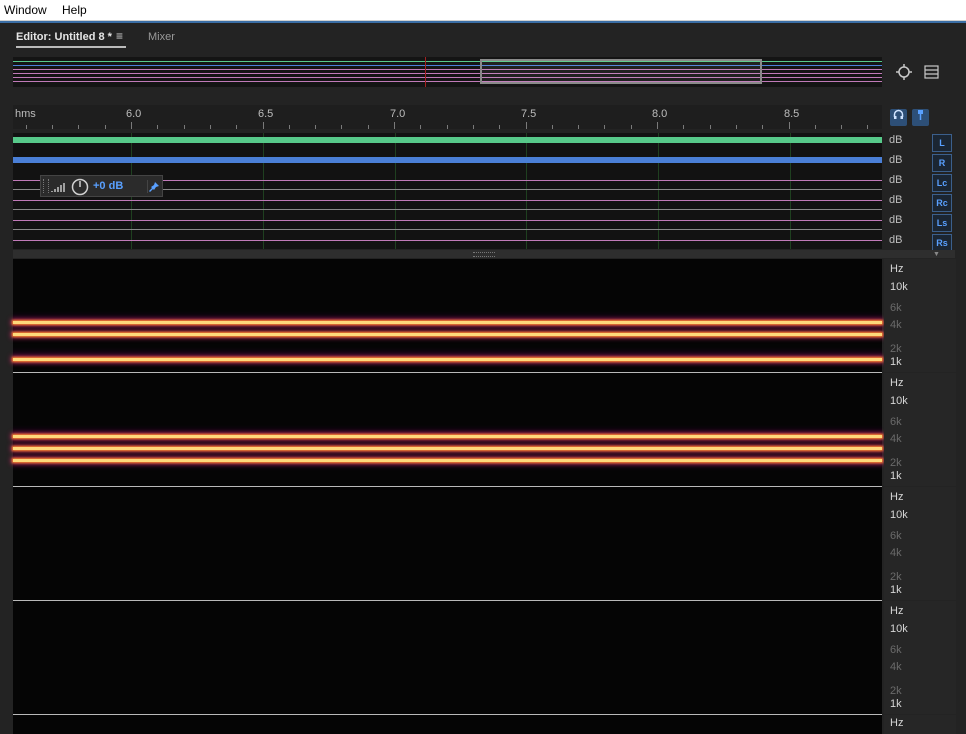 The width and height of the screenshot is (966, 734). I want to click on waveform-channel-ls, so click(447, 220).